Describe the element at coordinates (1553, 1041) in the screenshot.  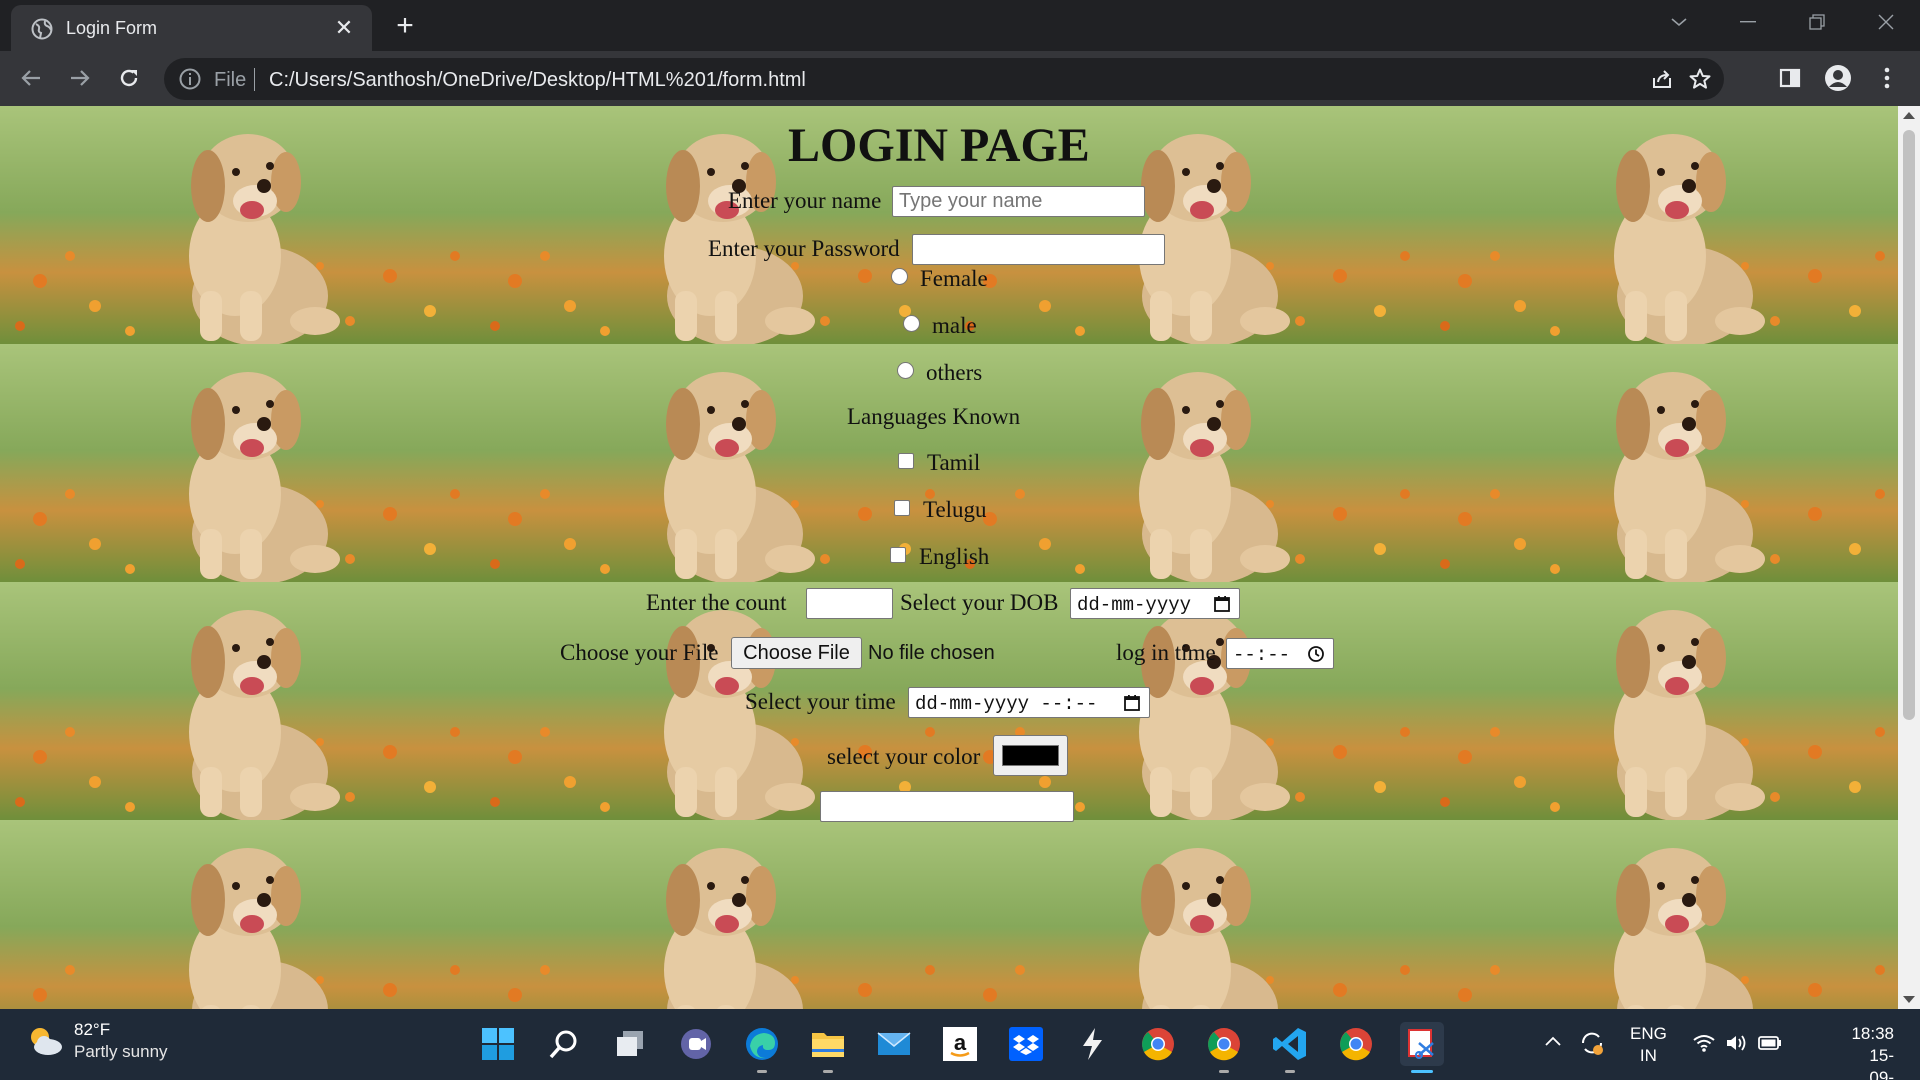
I see `chevron-up-icon` at that location.